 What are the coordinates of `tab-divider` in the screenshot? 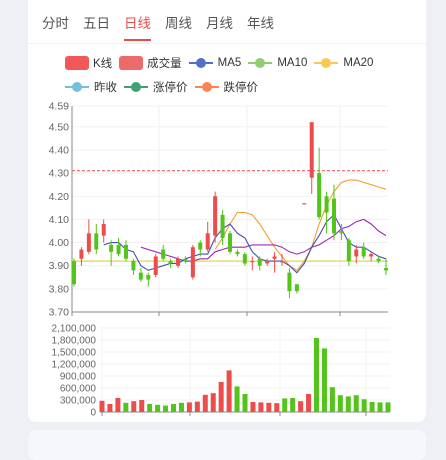 It's located at (227, 43).